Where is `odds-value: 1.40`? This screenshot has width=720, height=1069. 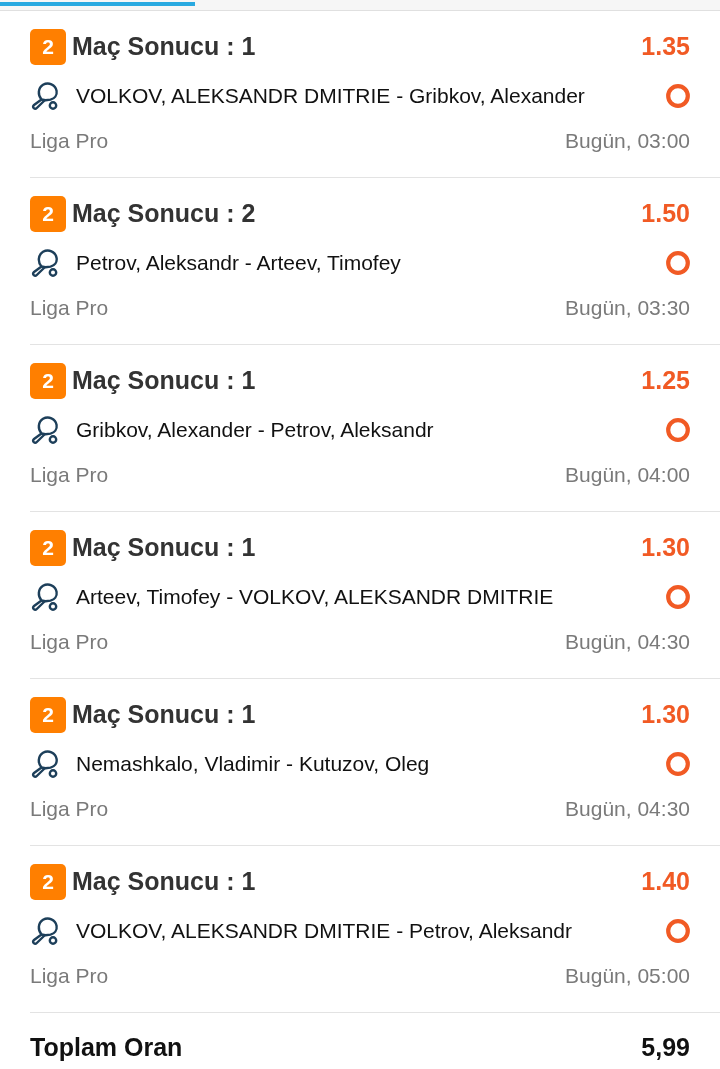 odds-value: 1.40 is located at coordinates (665, 882).